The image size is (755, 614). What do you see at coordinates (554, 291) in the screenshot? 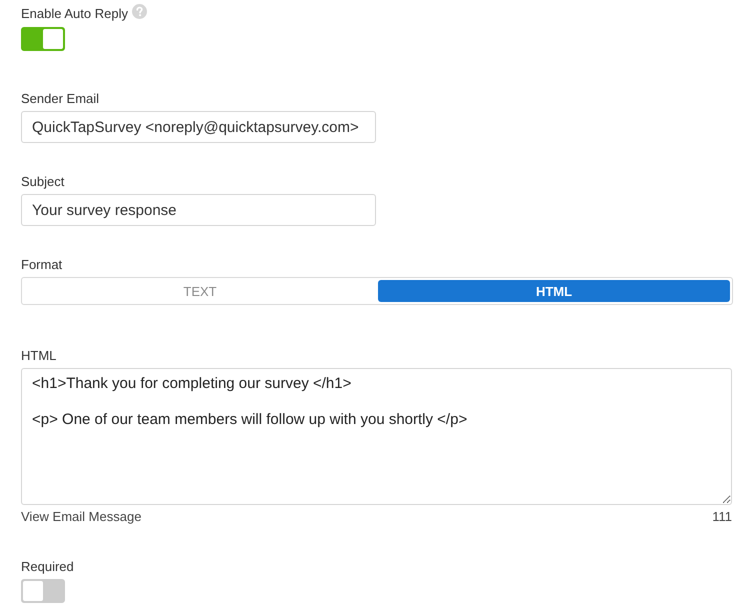
I see `format-option: HTML` at bounding box center [554, 291].